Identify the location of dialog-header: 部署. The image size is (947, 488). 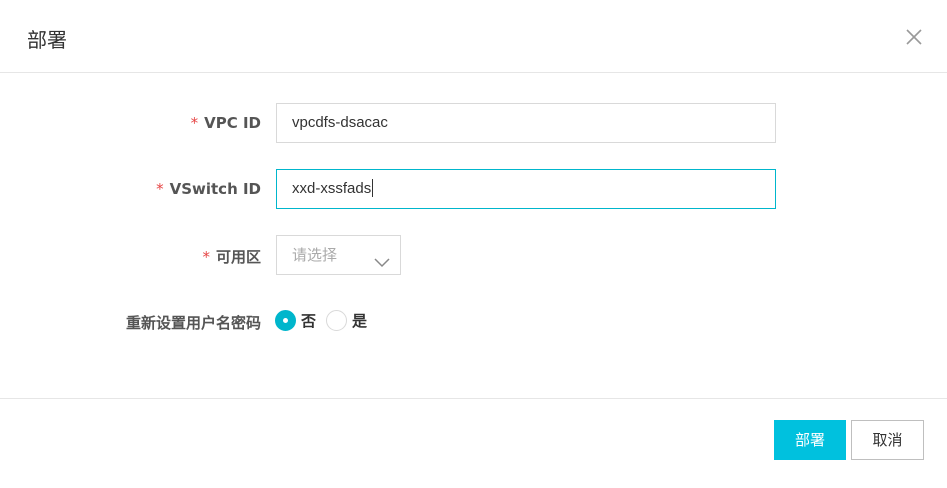
(473, 36).